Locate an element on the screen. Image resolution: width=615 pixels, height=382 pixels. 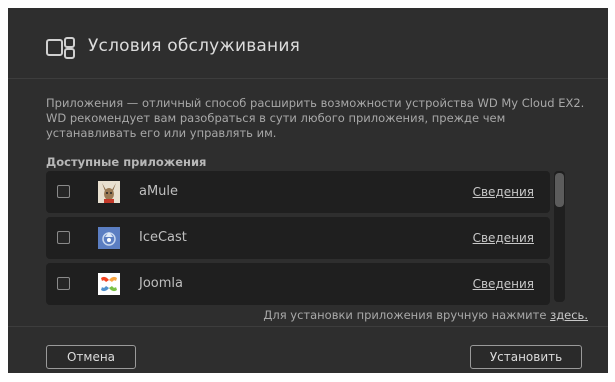
app-name-joomla: Joomla is located at coordinates (161, 283).